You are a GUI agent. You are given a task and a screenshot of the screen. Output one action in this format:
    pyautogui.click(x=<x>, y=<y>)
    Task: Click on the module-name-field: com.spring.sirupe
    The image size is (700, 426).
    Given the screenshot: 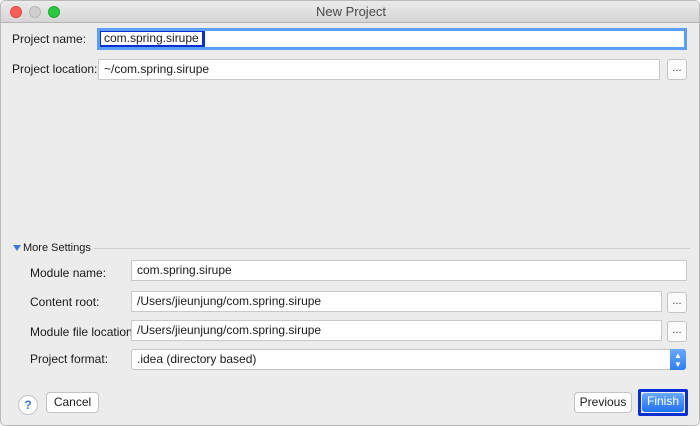 What is the action you would take?
    pyautogui.click(x=409, y=270)
    